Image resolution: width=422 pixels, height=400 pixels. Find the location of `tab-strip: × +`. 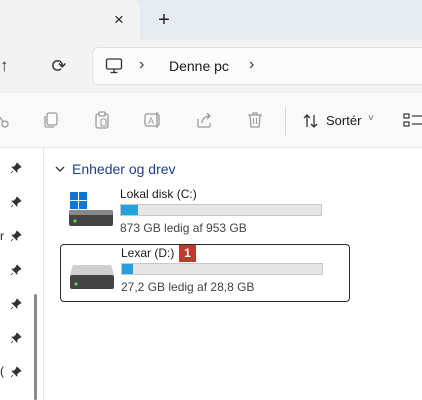

tab-strip: × + is located at coordinates (211, 20).